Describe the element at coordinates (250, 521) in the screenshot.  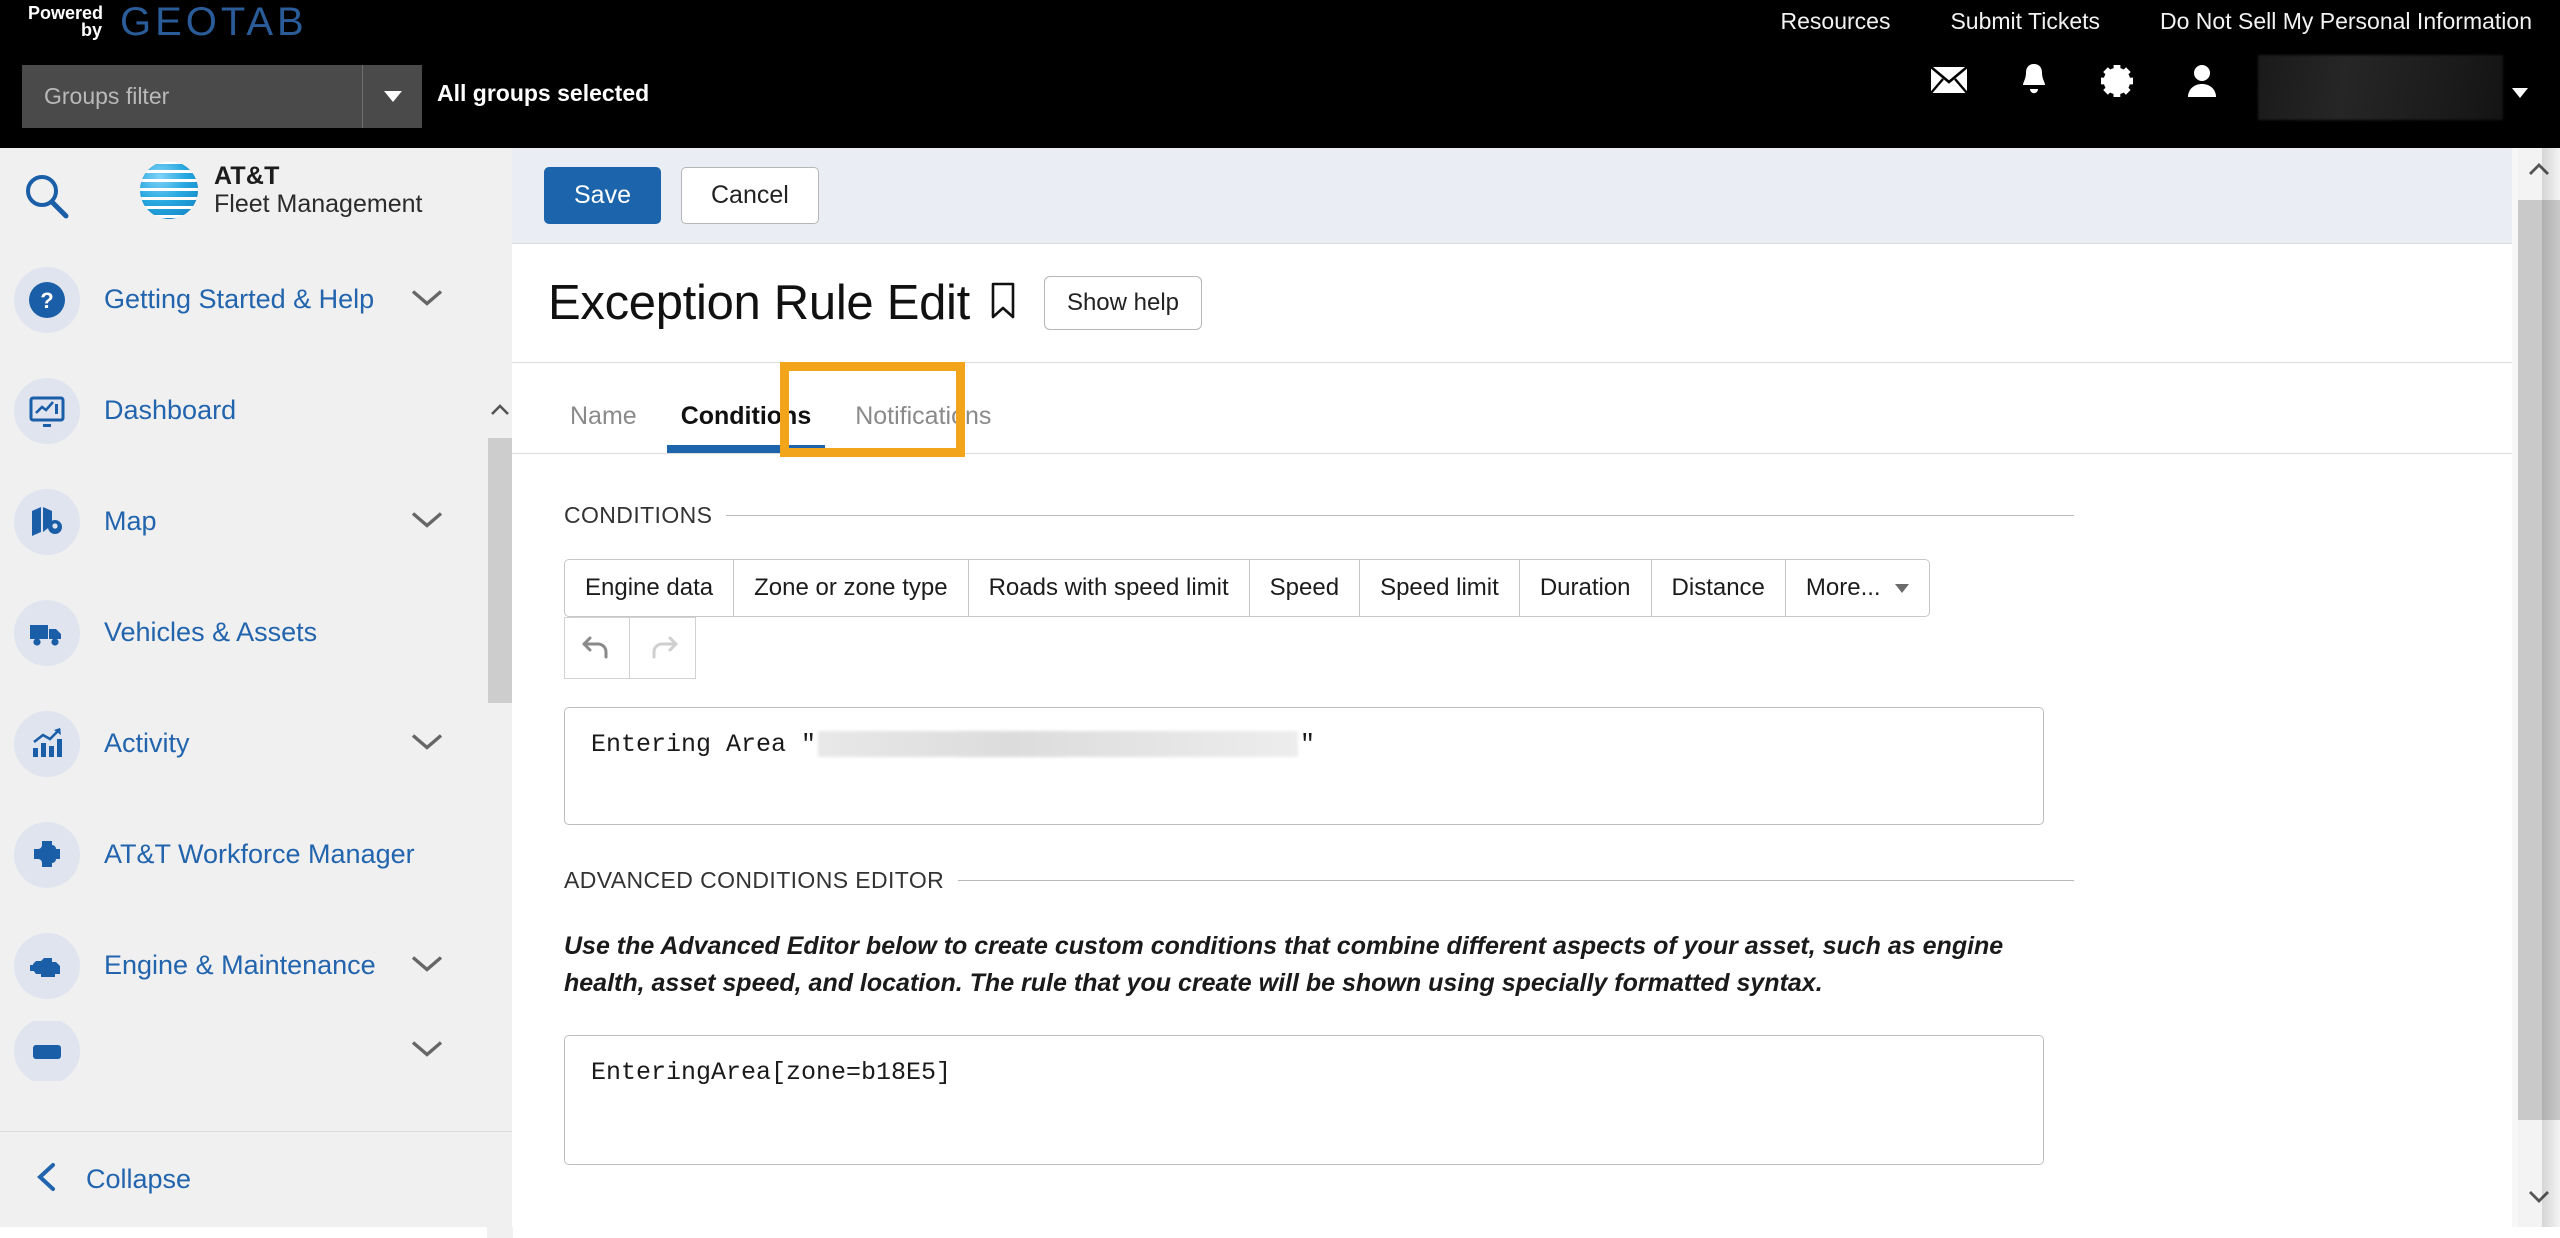
I see `sidebar-item-map: Map` at that location.